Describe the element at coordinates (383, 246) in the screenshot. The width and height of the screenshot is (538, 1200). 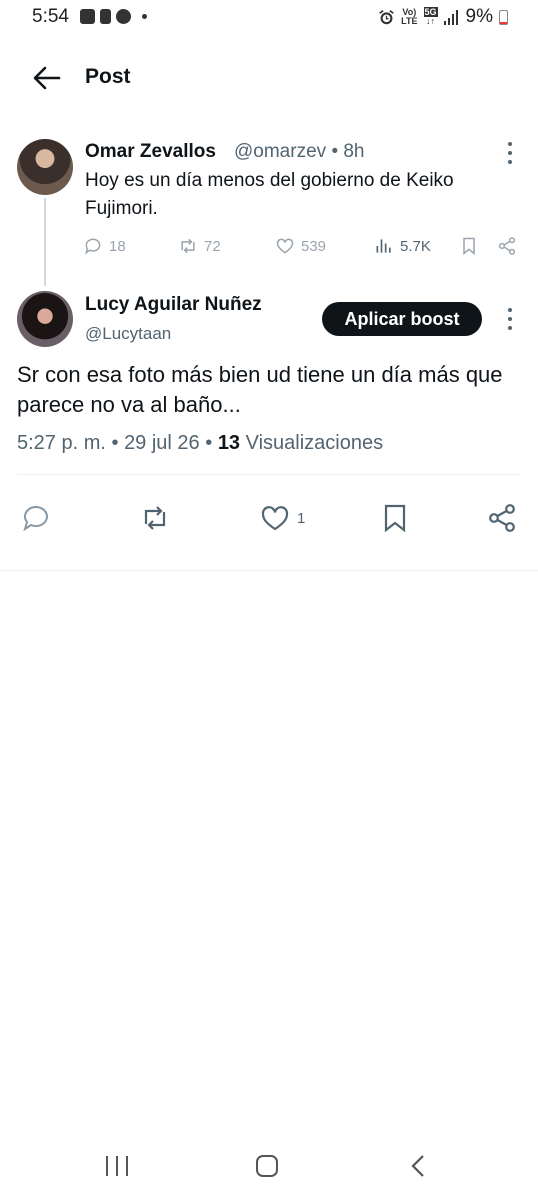
I see `views-chart-icon` at that location.